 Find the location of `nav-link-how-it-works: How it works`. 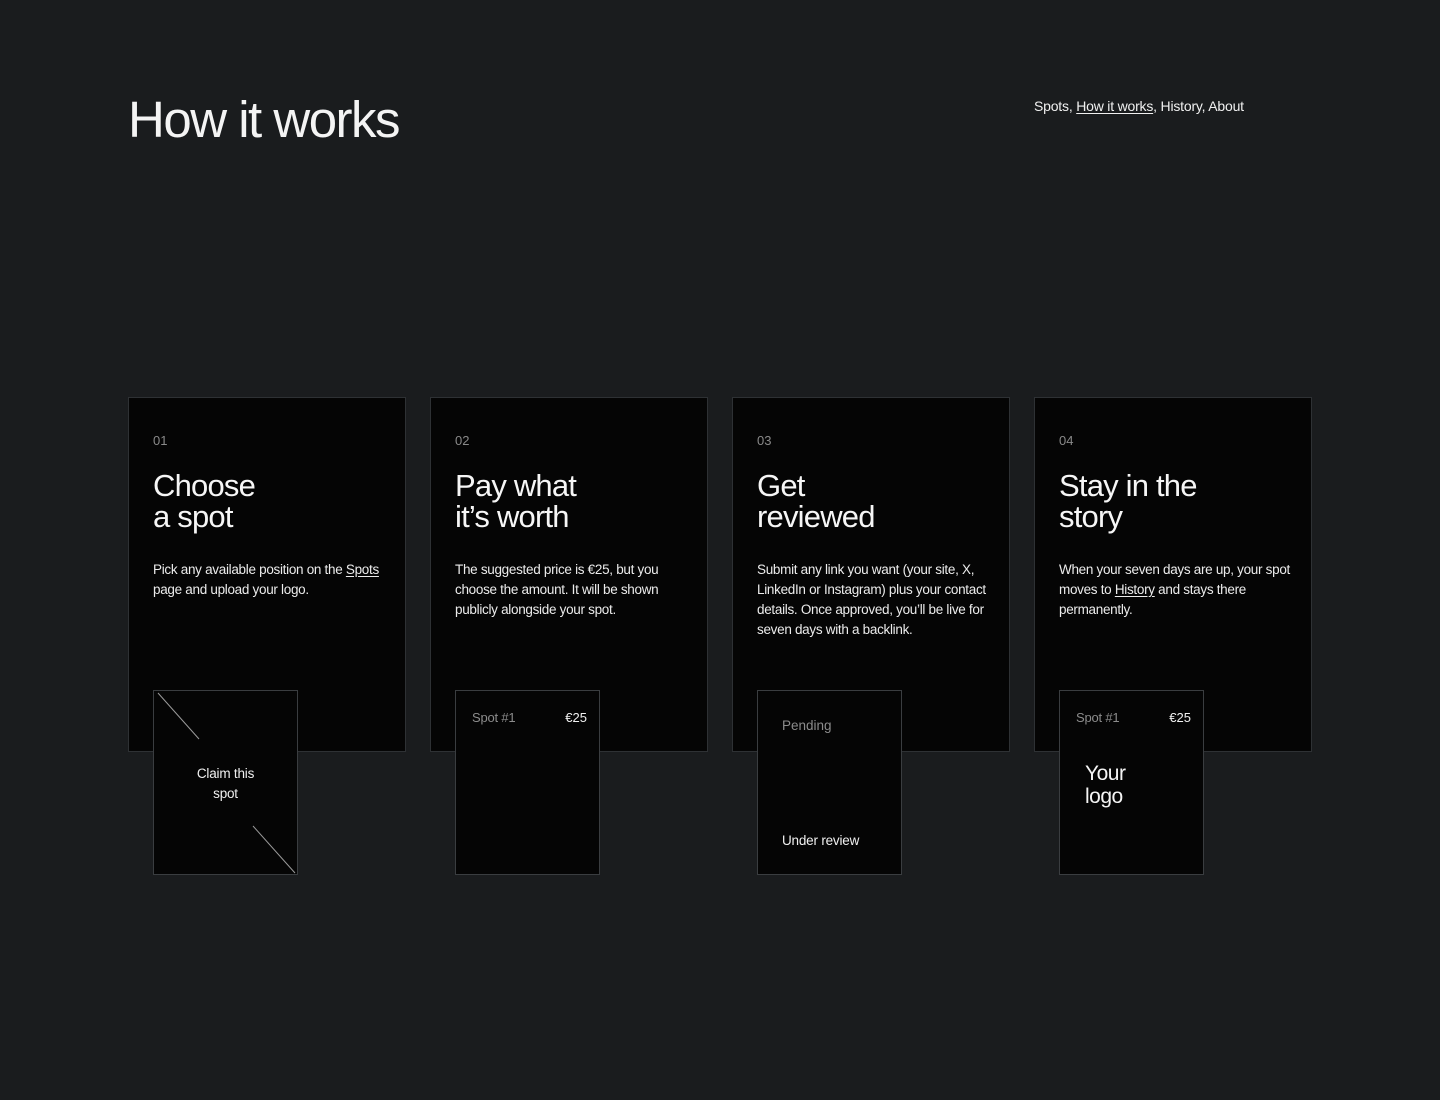

nav-link-how-it-works: How it works is located at coordinates (1114, 106).